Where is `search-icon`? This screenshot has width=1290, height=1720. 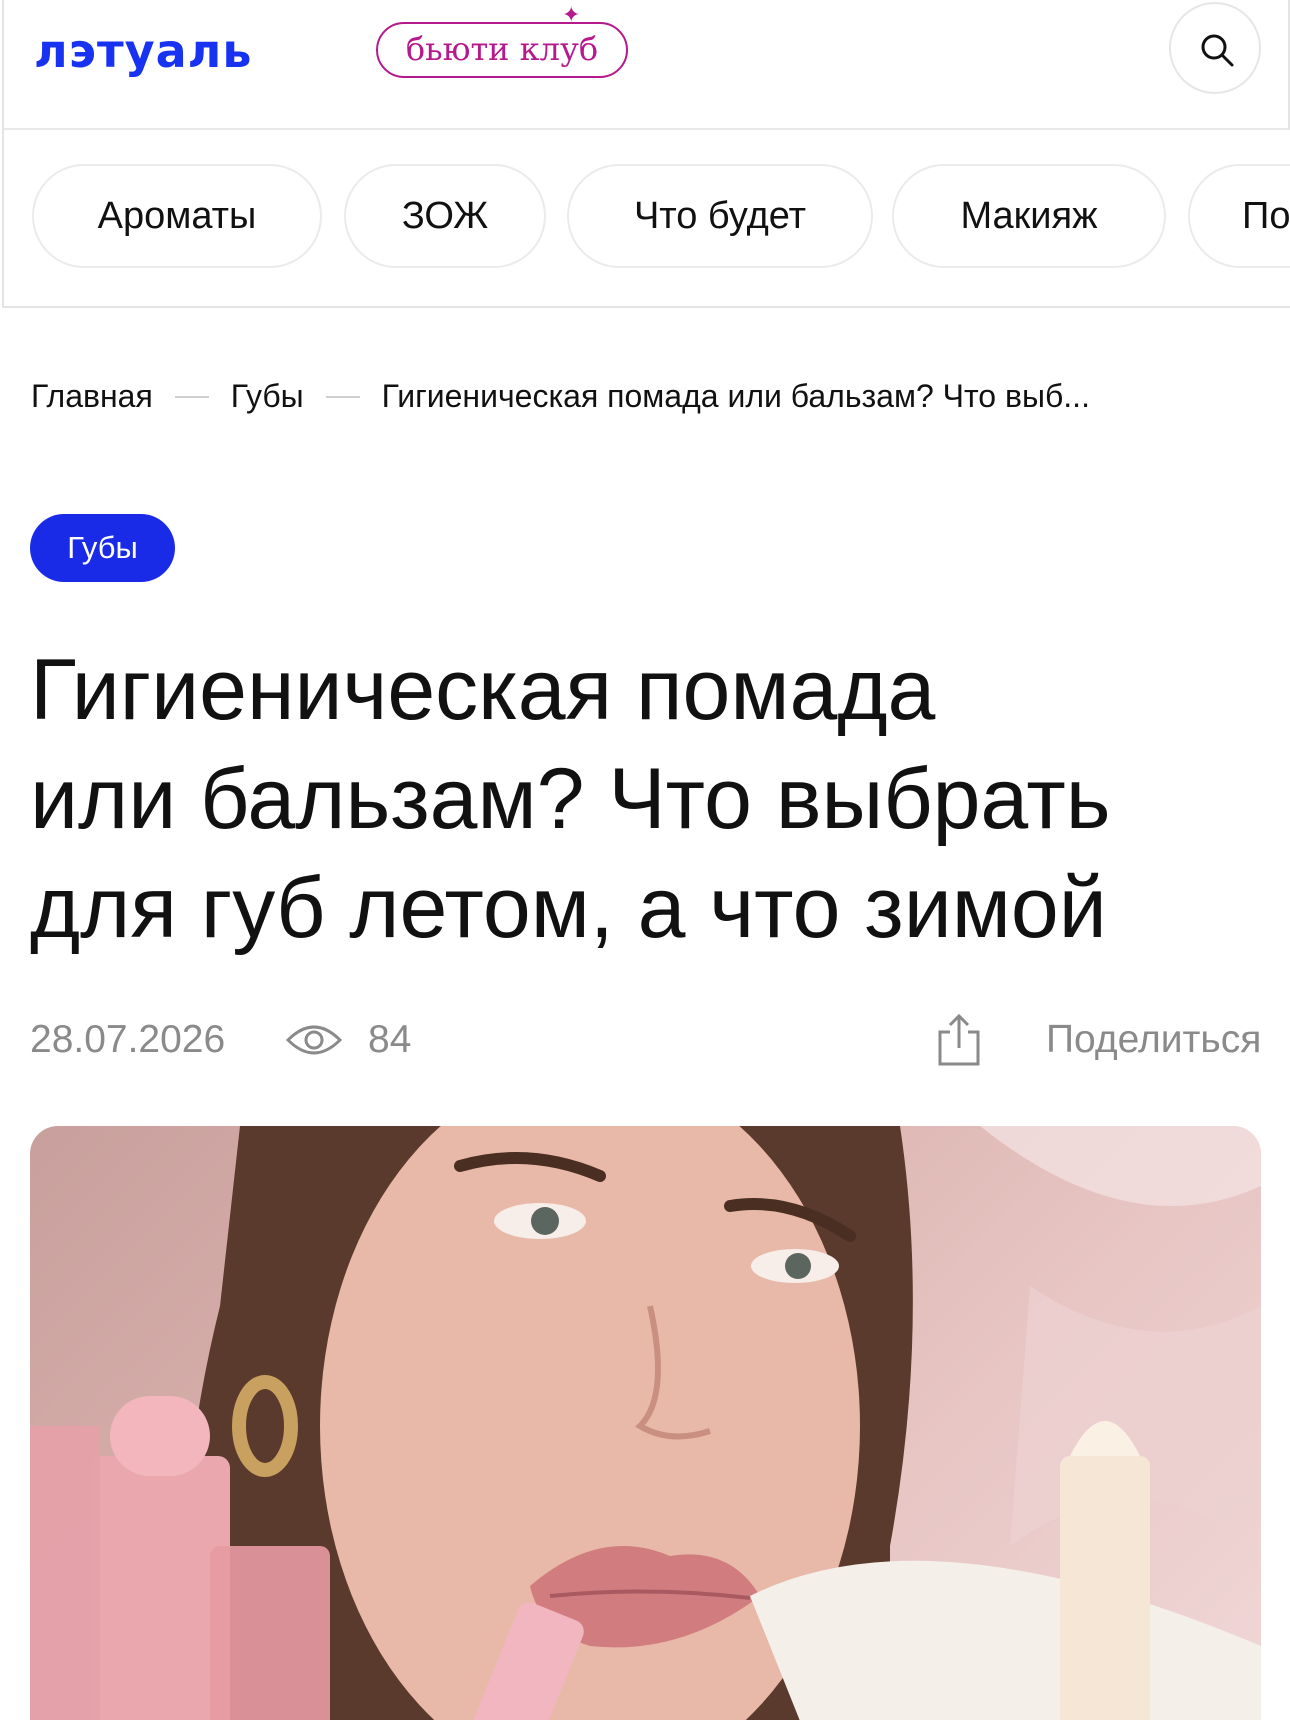 search-icon is located at coordinates (1217, 50).